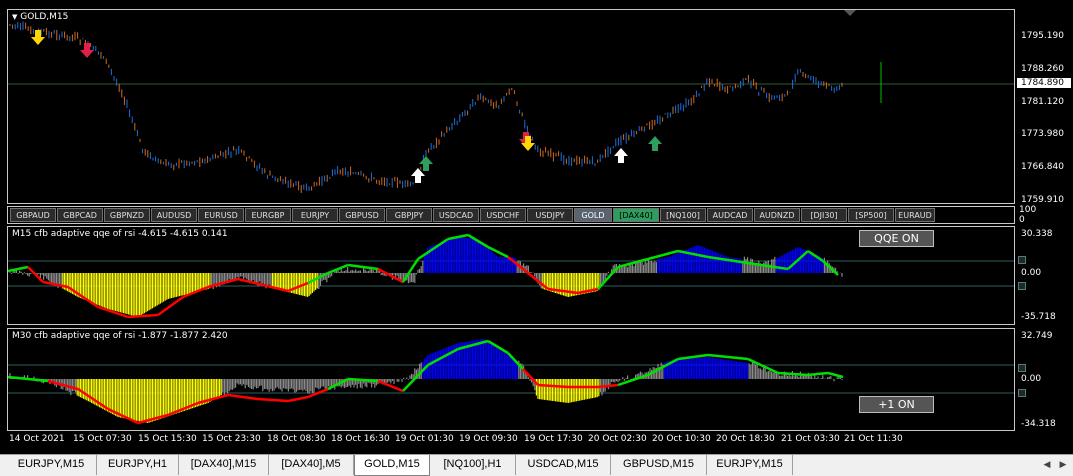 The width and height of the screenshot is (1073, 476). Describe the element at coordinates (1045, 275) in the screenshot. I see `indicator1-axis: 30.338 0.00 -35.718` at that location.